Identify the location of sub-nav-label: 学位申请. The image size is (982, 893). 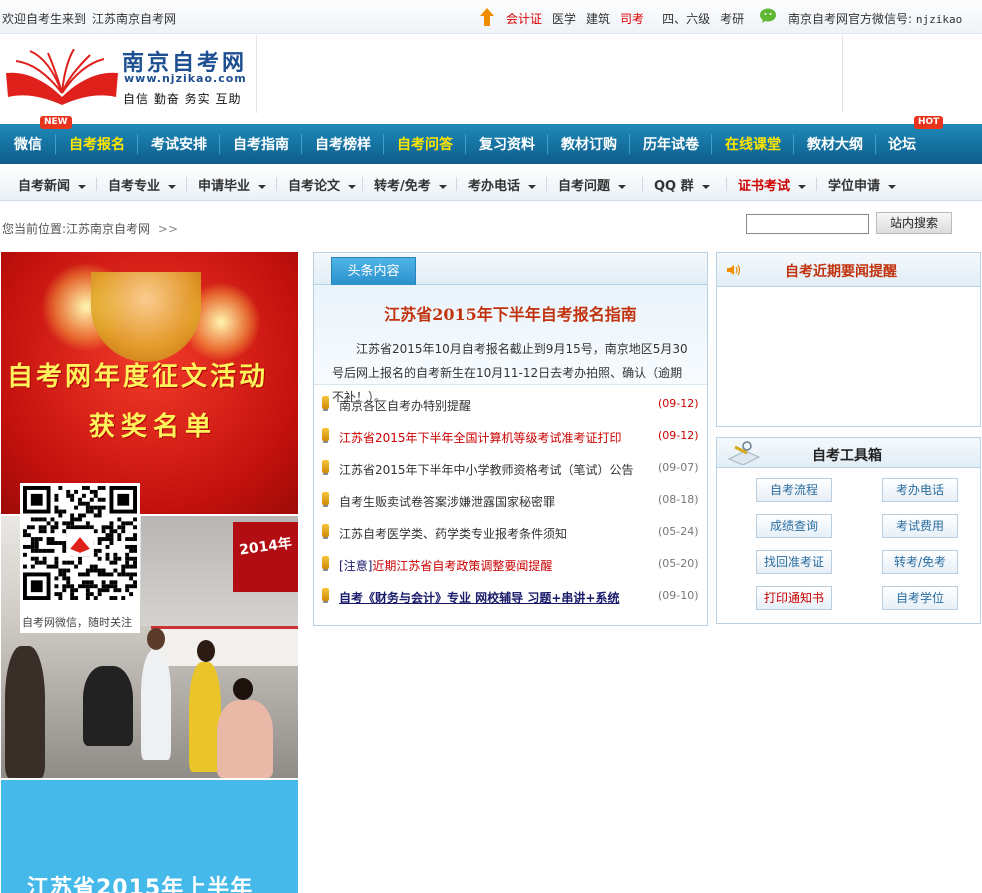
(854, 186).